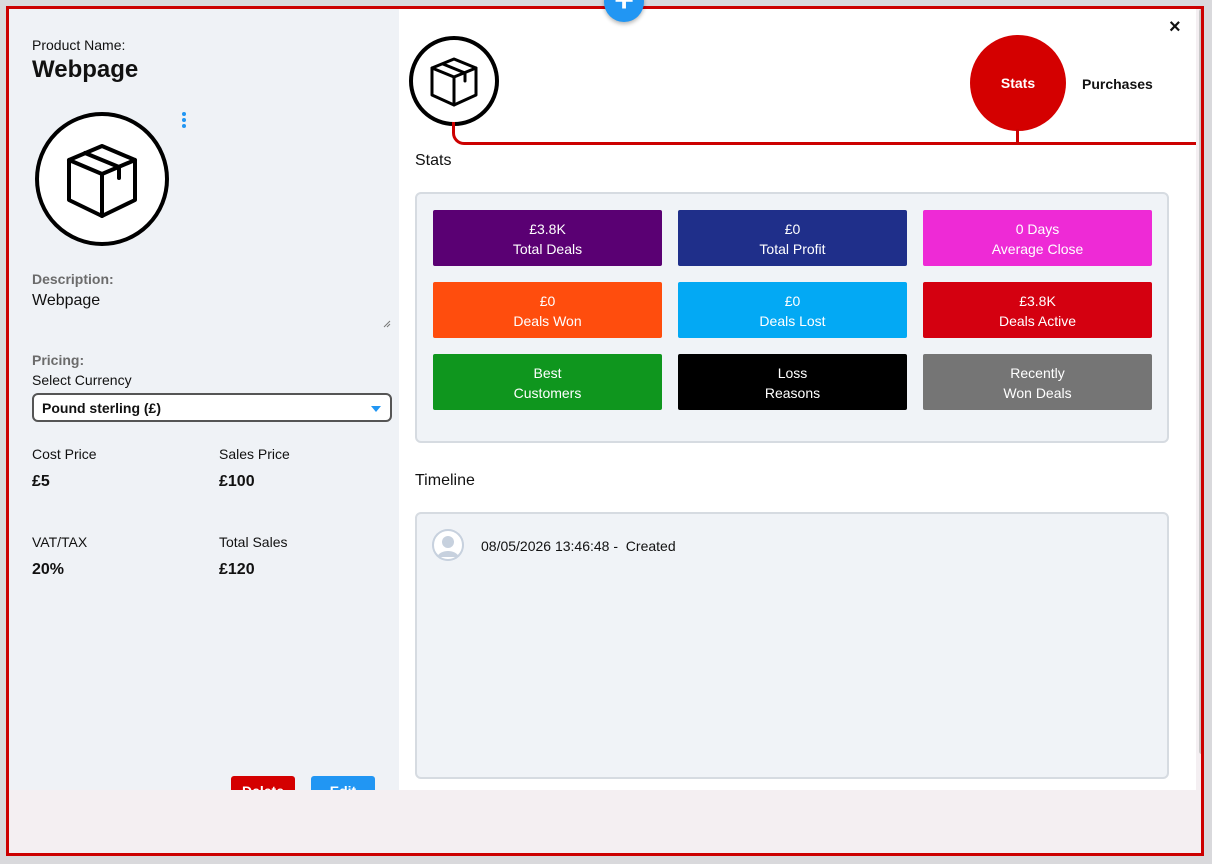 The image size is (1212, 864). What do you see at coordinates (237, 481) in the screenshot?
I see `sales-price-value: £100` at bounding box center [237, 481].